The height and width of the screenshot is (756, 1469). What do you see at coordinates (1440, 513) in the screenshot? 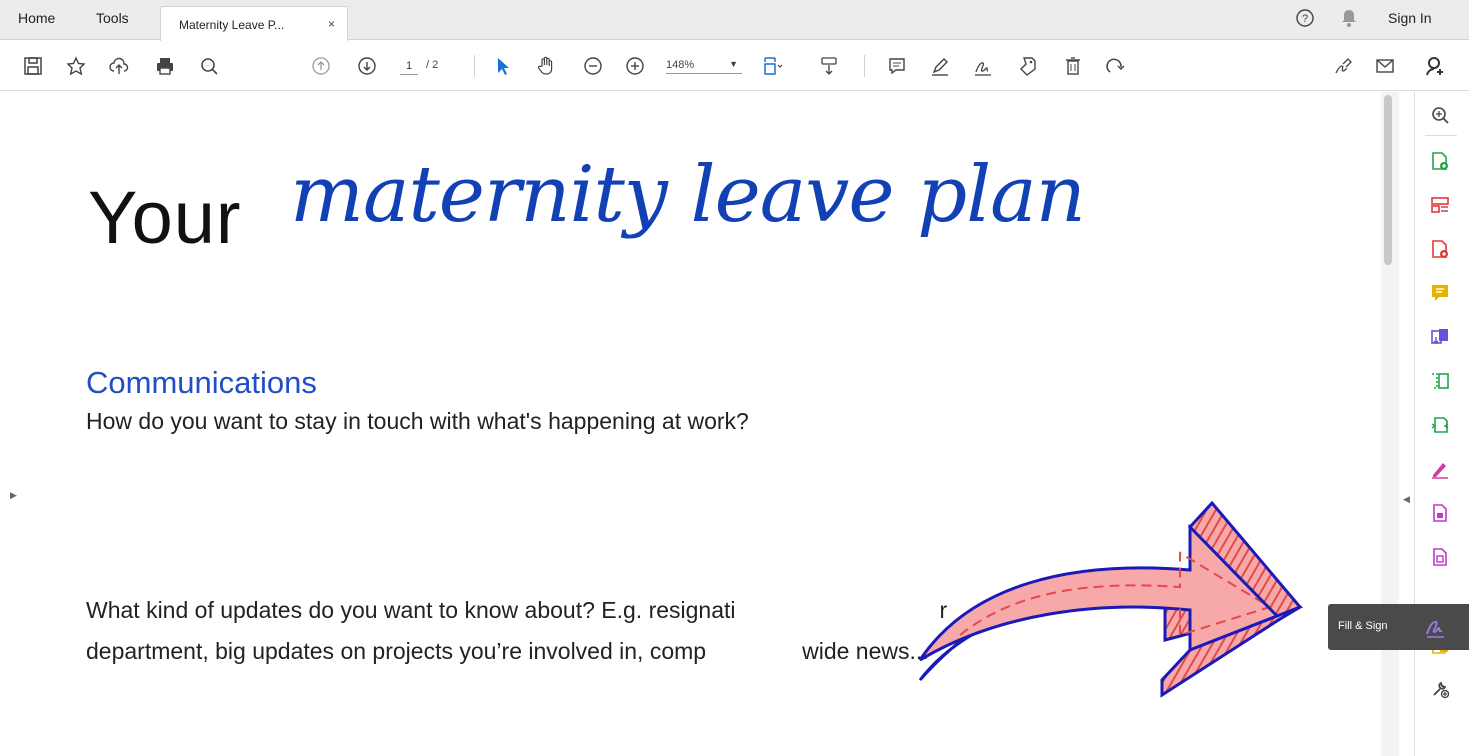
I see `protect-icon` at bounding box center [1440, 513].